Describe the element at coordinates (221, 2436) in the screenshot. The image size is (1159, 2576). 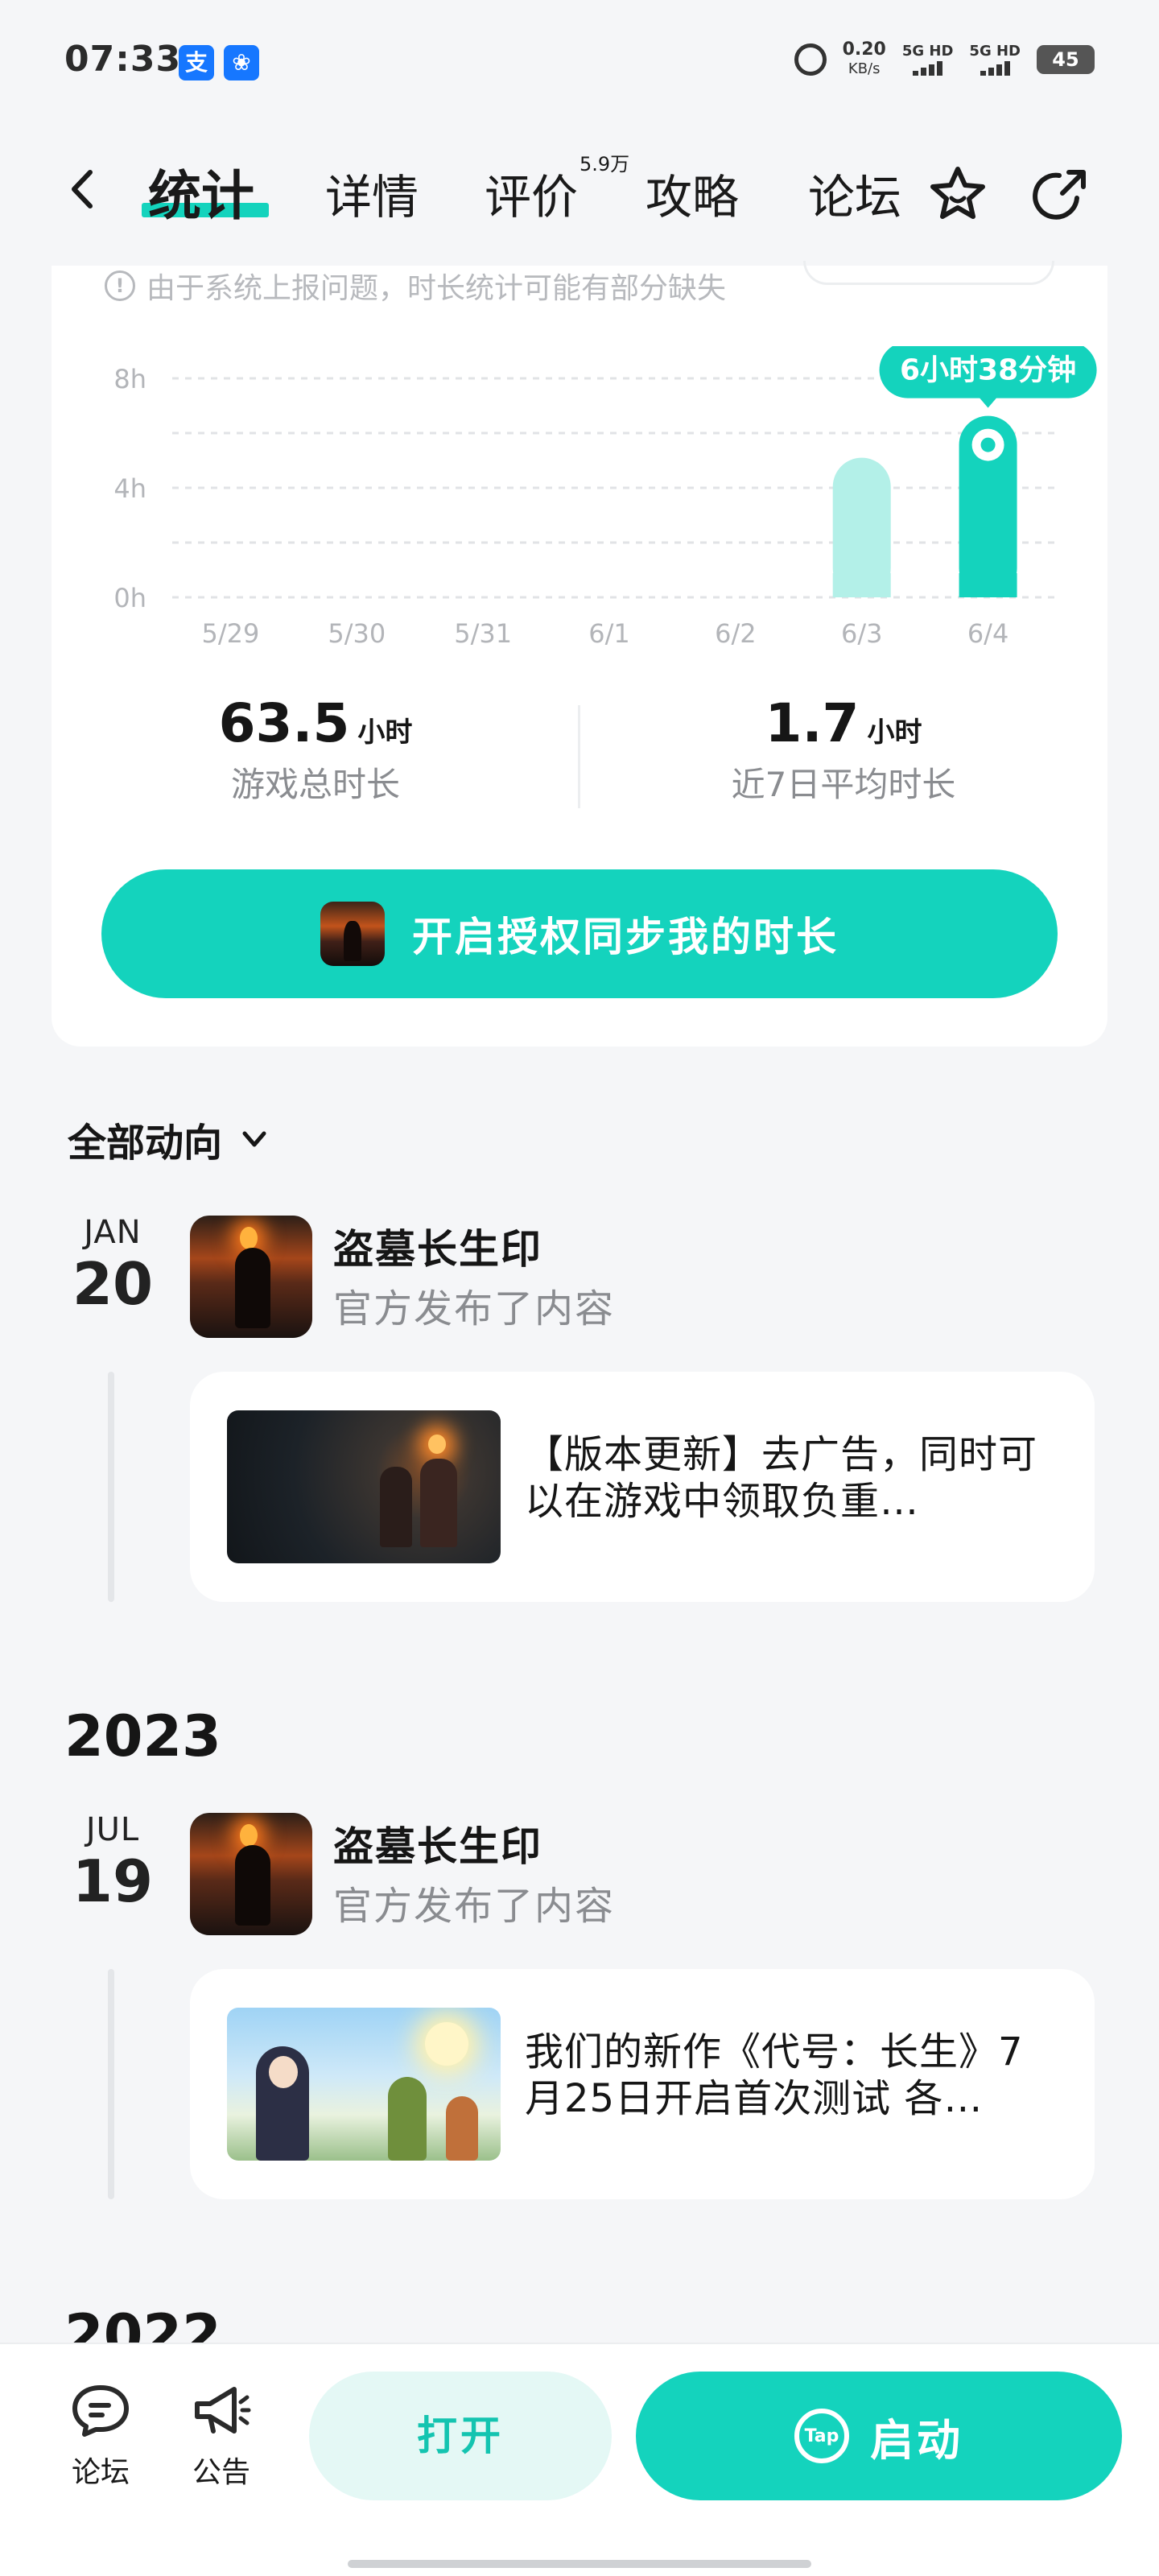
I see `announcement-button: 公告` at that location.